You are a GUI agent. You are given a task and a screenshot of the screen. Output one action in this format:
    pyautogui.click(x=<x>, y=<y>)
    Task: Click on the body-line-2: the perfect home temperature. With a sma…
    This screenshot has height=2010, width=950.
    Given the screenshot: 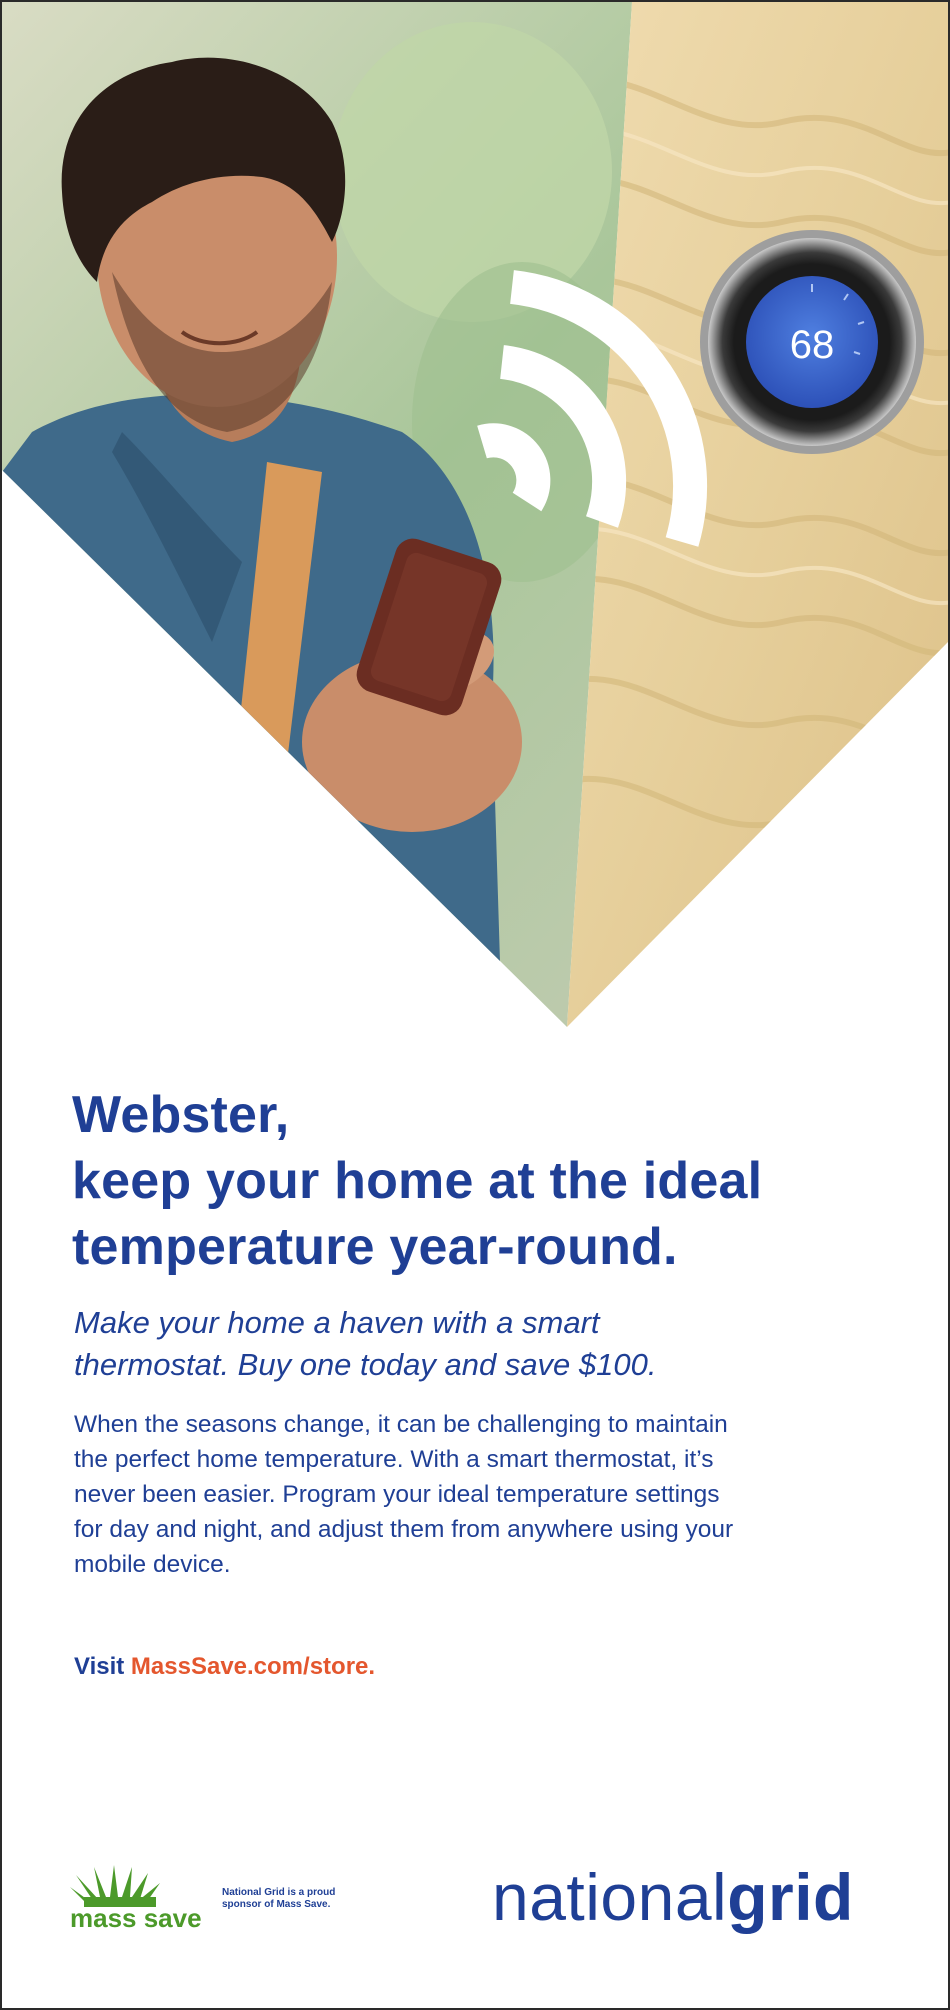 What is the action you would take?
    pyautogui.click(x=394, y=1459)
    